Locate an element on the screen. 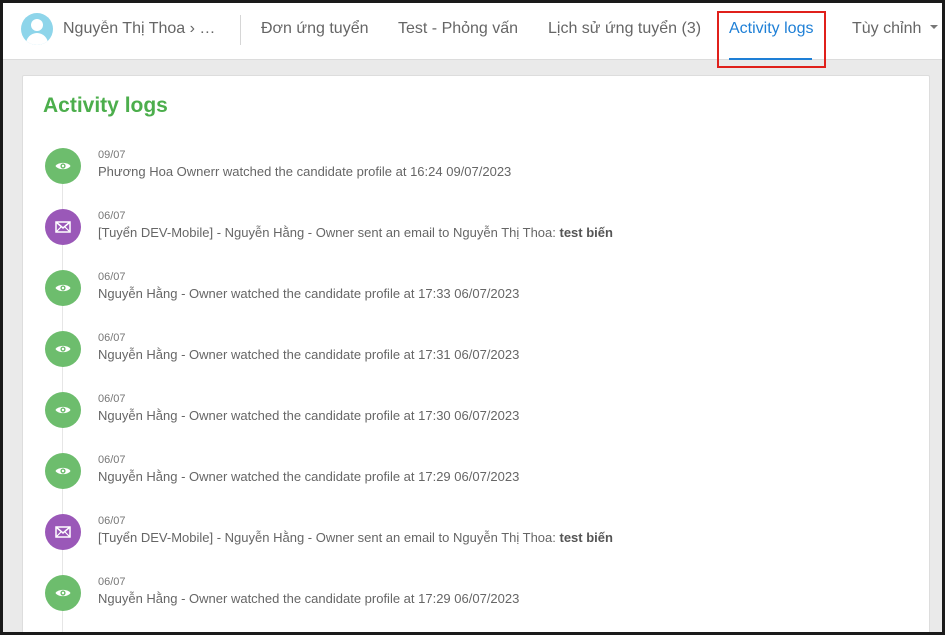  entry-date: 09/07 is located at coordinates (112, 155).